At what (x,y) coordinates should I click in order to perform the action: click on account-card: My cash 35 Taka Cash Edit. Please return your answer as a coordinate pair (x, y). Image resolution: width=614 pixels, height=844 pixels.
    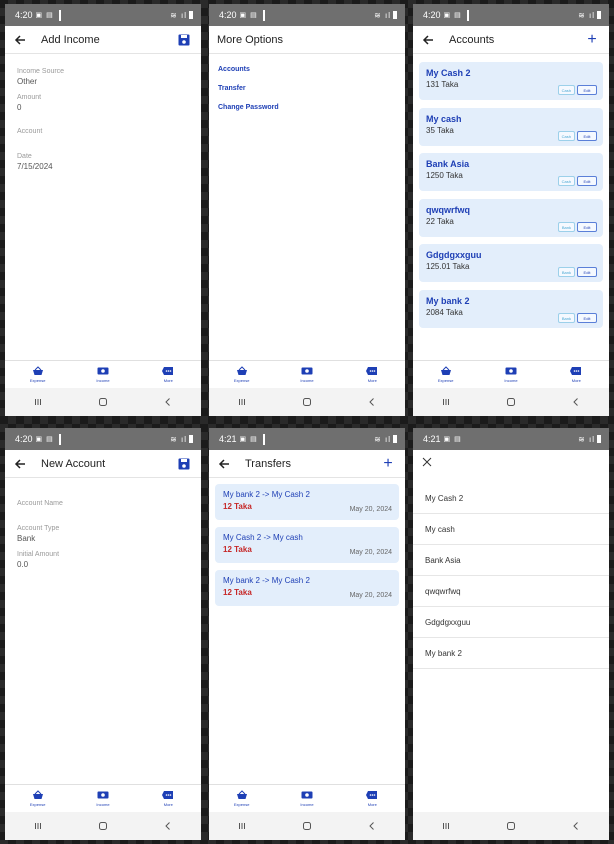
    Looking at the image, I should click on (511, 126).